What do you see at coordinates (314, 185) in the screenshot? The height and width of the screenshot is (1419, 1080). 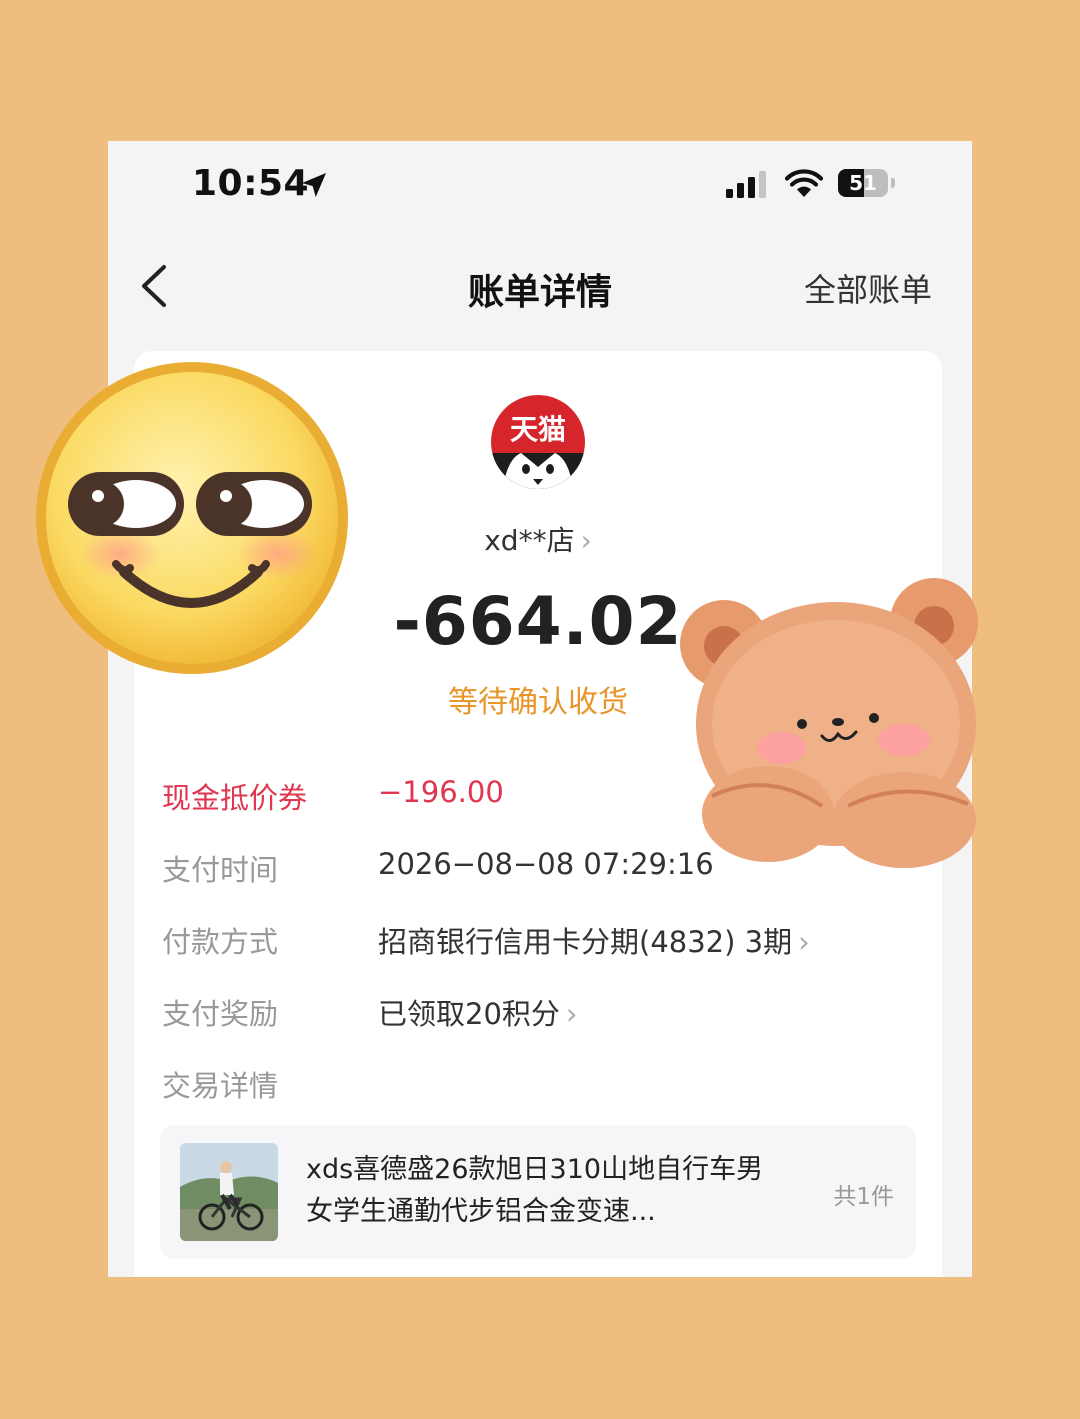 I see `location-arrow-icon` at bounding box center [314, 185].